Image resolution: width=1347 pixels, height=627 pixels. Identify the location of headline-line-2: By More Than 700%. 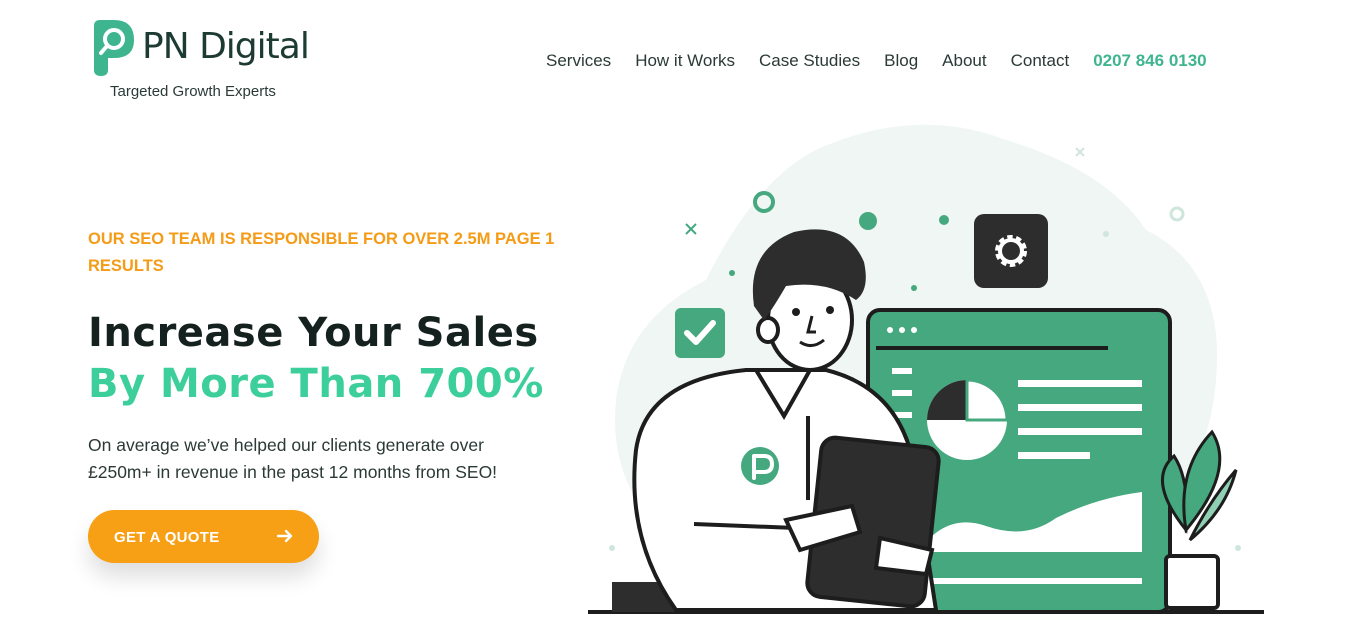
(316, 384).